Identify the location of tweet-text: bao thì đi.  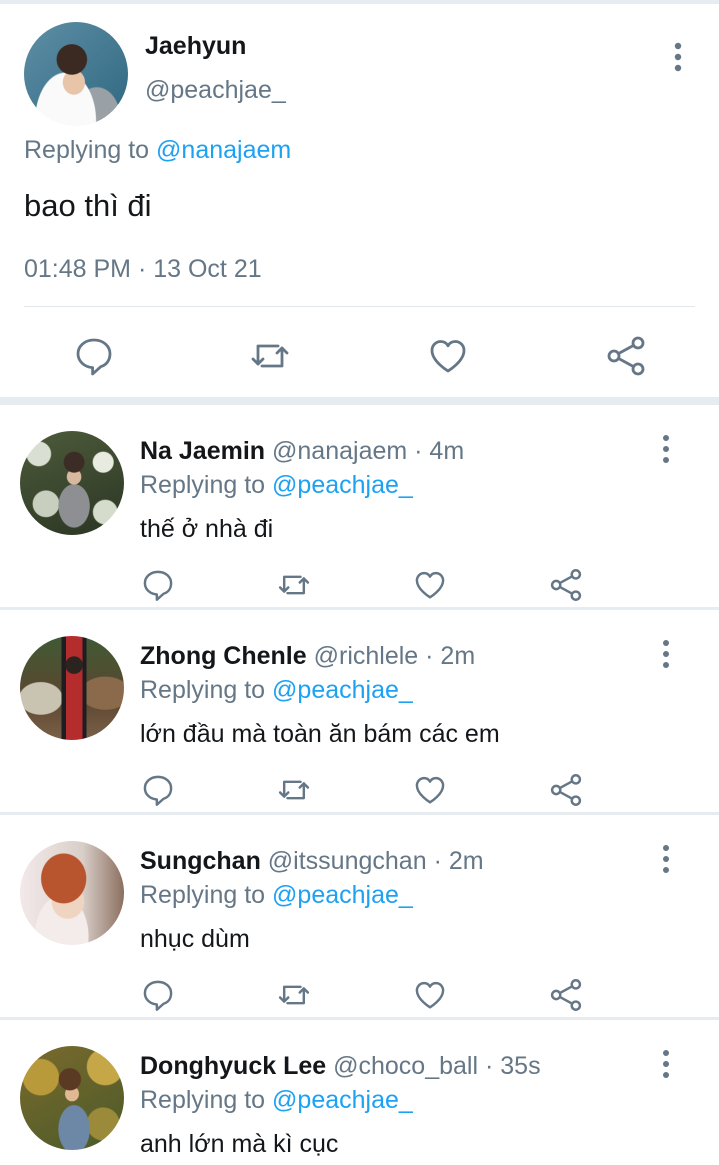
(88, 205).